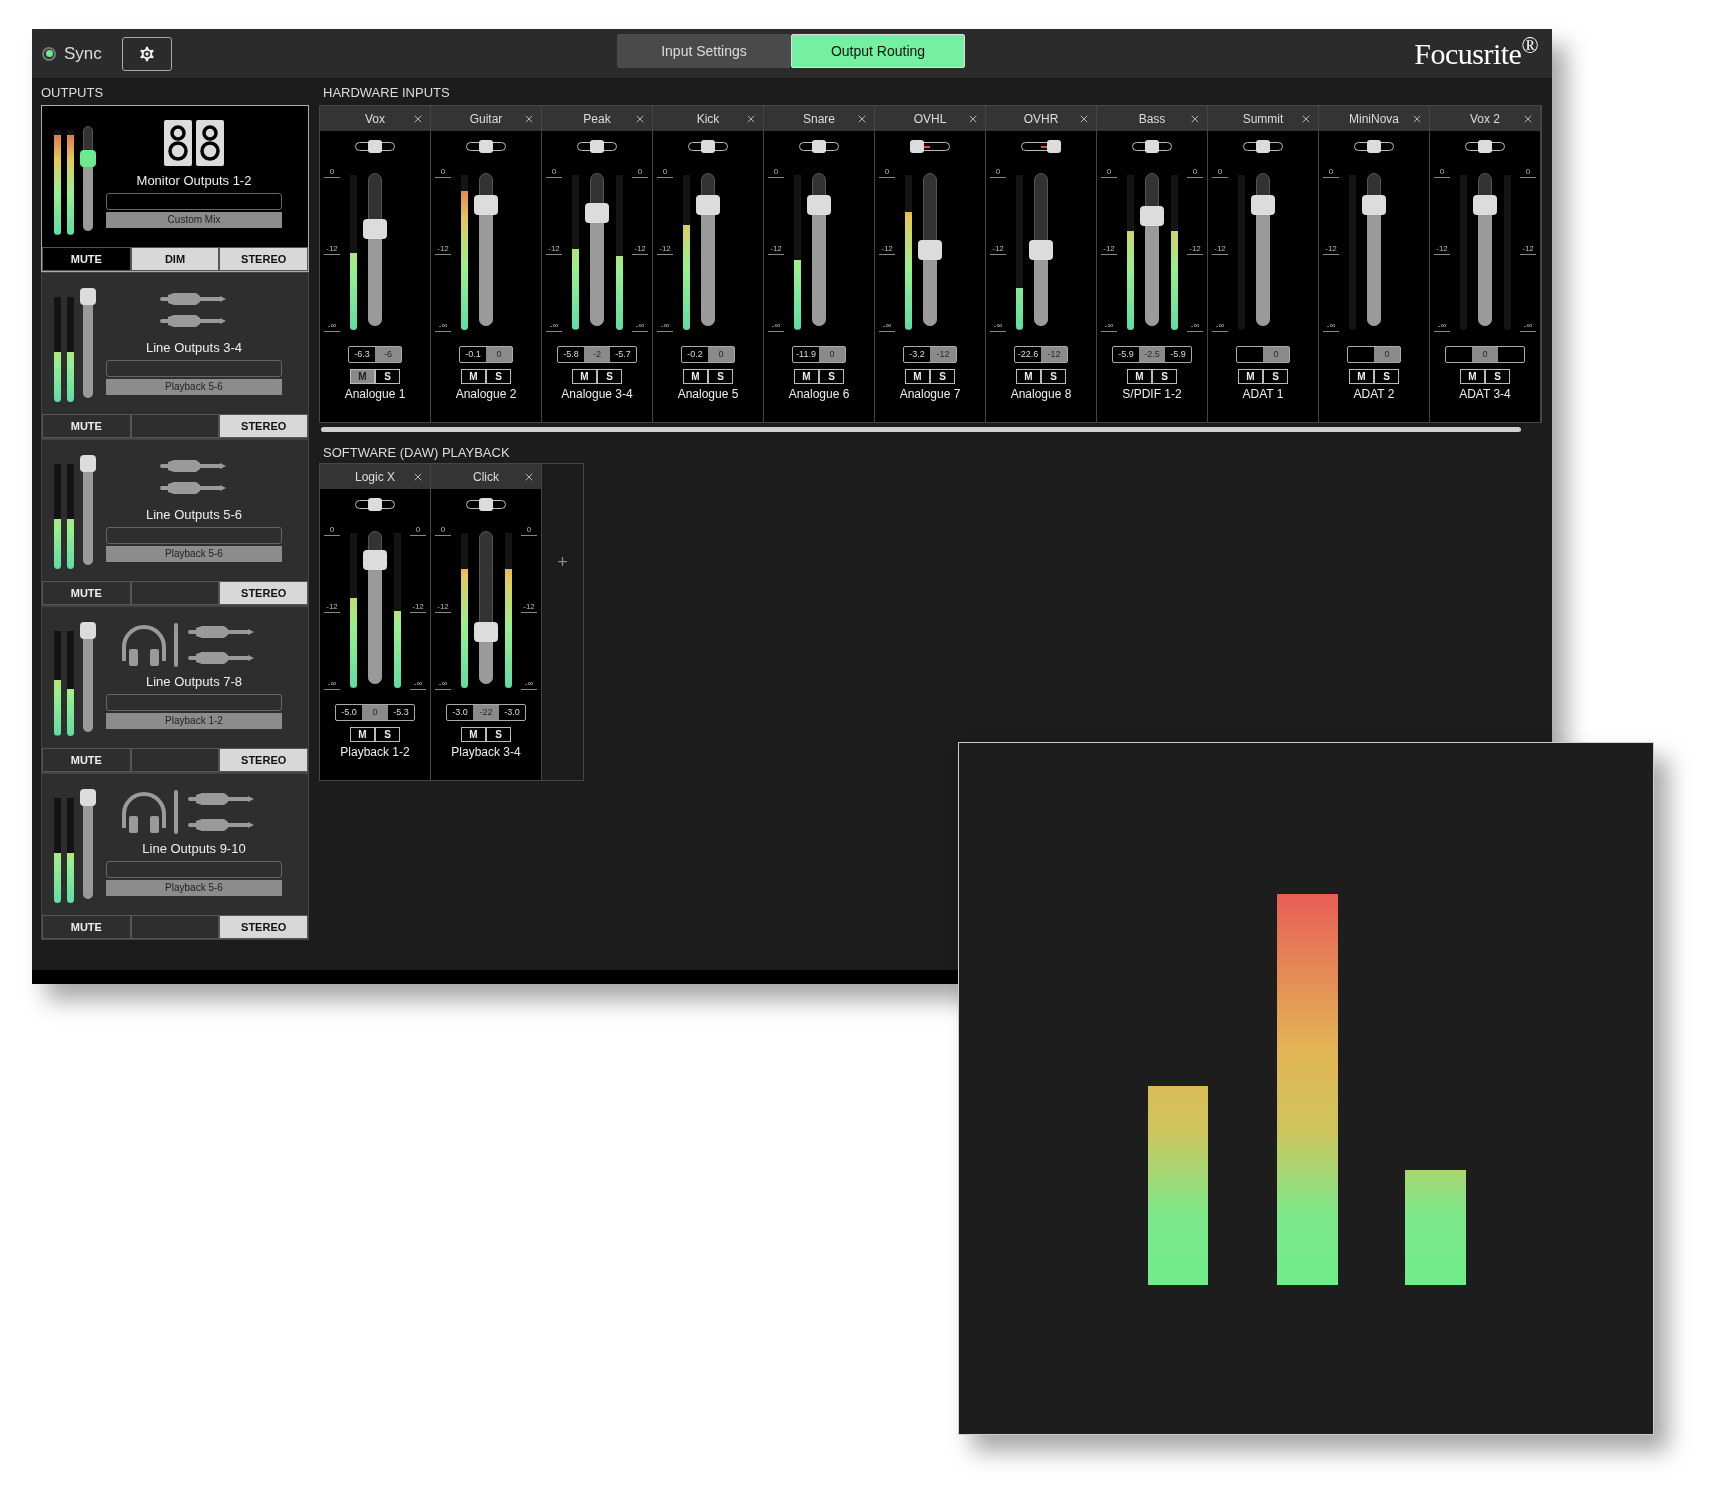 This screenshot has width=1736, height=1488. I want to click on source-selector: Custom Mix, so click(194, 220).